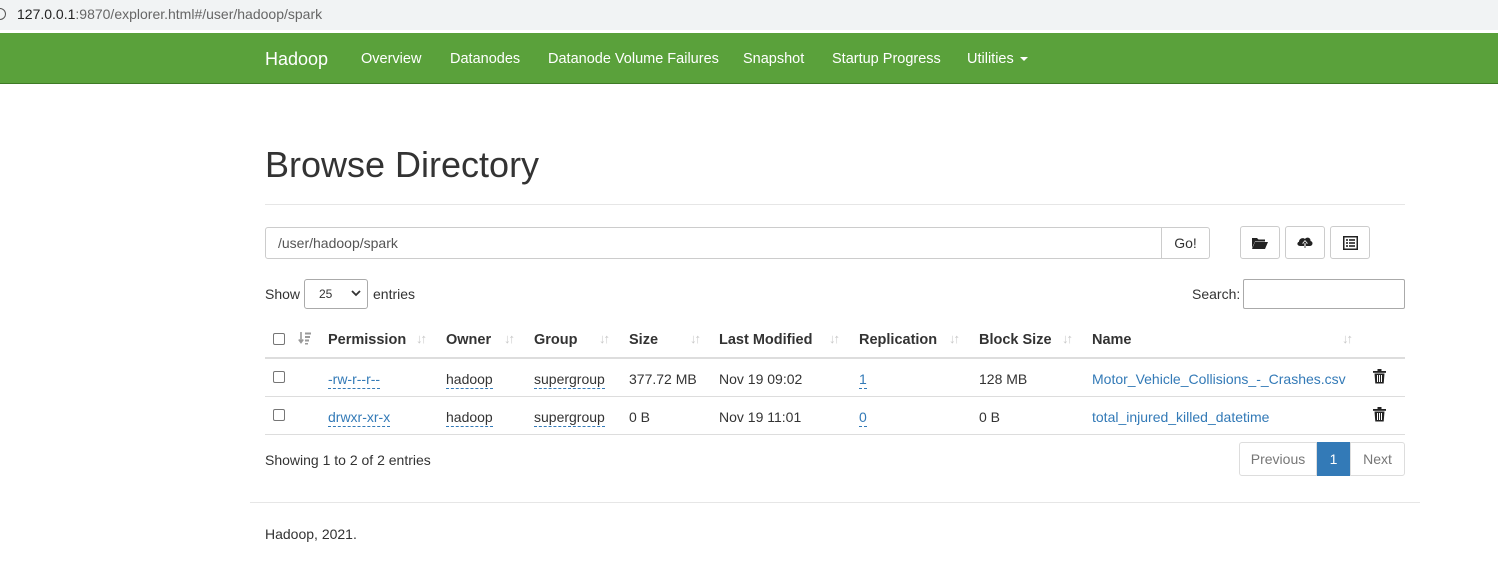 The width and height of the screenshot is (1498, 567). I want to click on previous-page-button: Previous, so click(1278, 459).